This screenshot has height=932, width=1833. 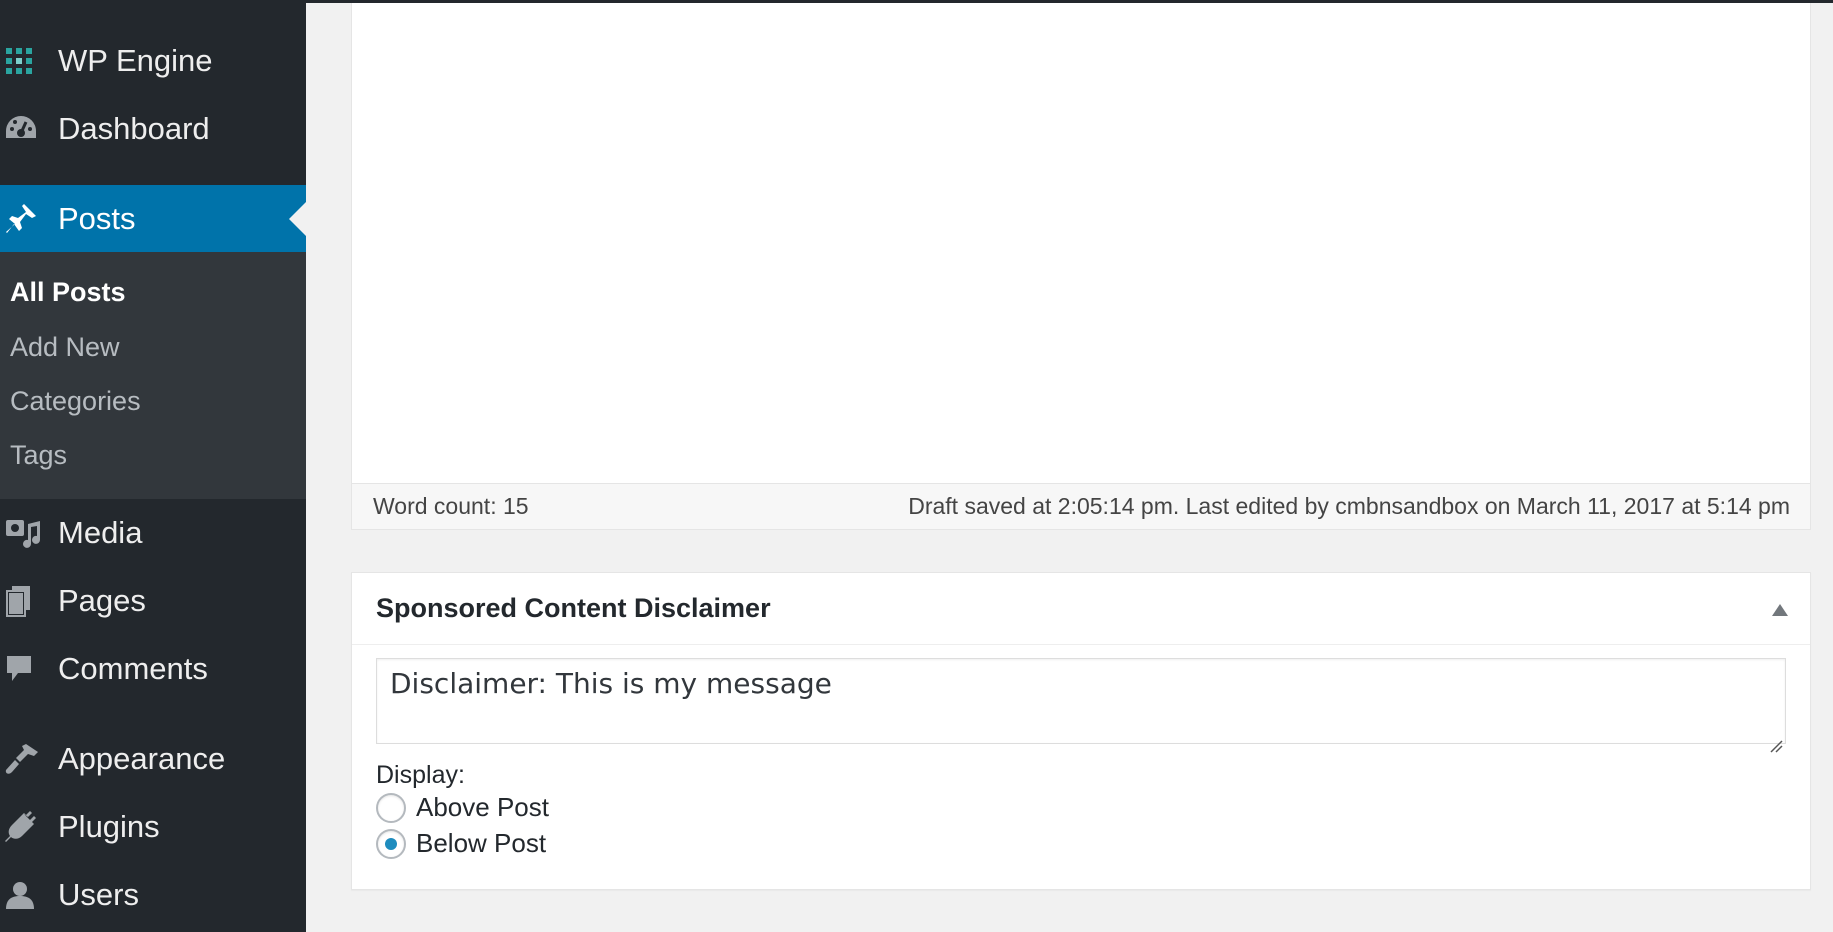 I want to click on user-icon, so click(x=29, y=895).